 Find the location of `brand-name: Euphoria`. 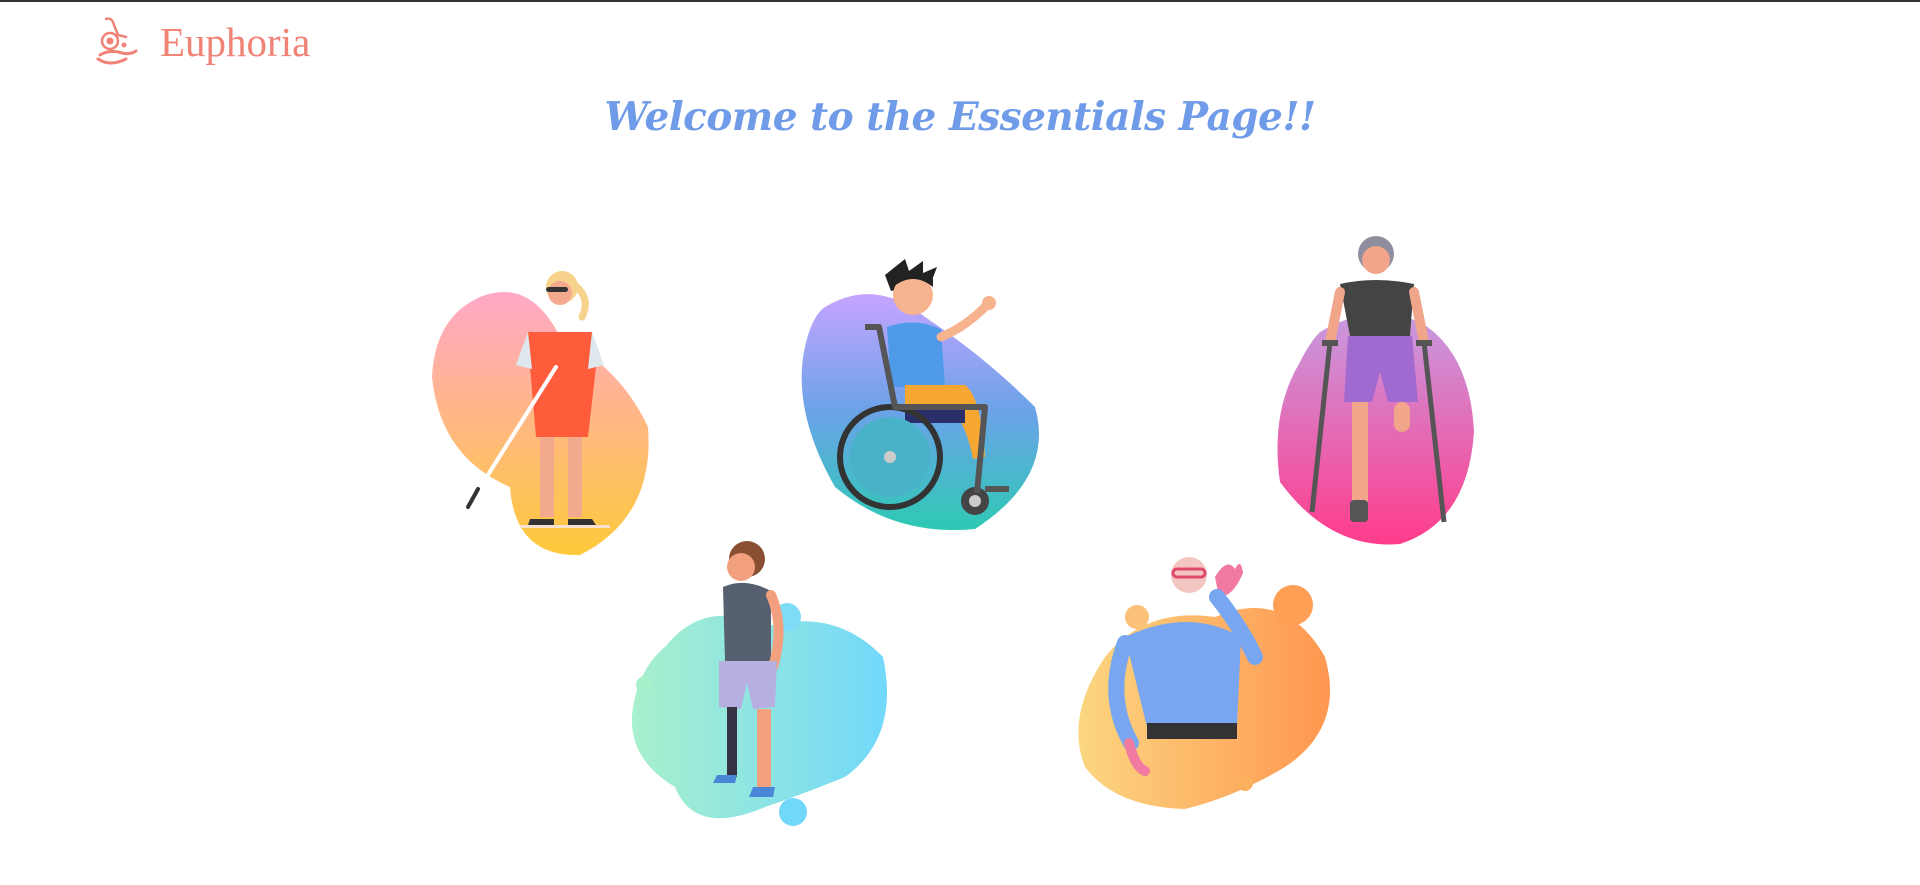

brand-name: Euphoria is located at coordinates (235, 42).